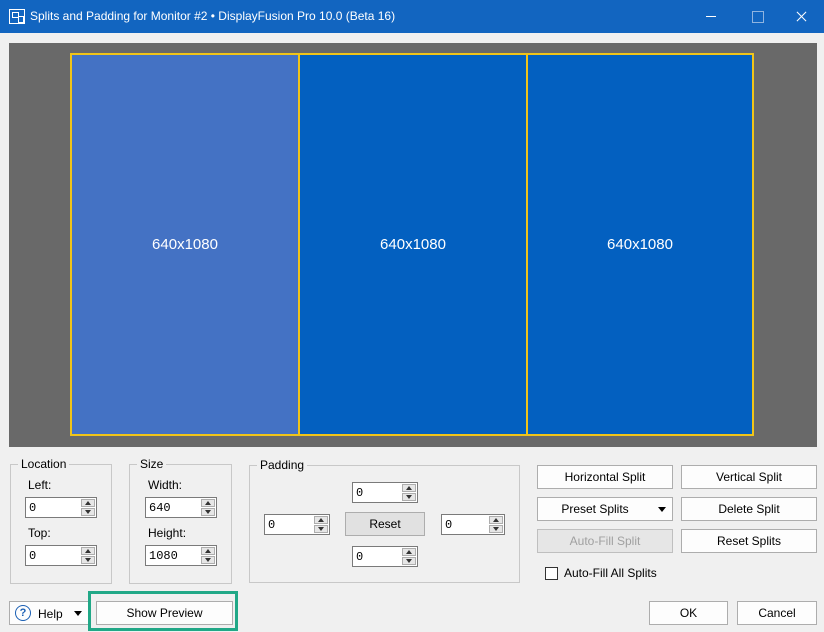 Image resolution: width=824 pixels, height=632 pixels. Describe the element at coordinates (385, 524) in the screenshot. I see `padding-reset-button: Reset` at that location.